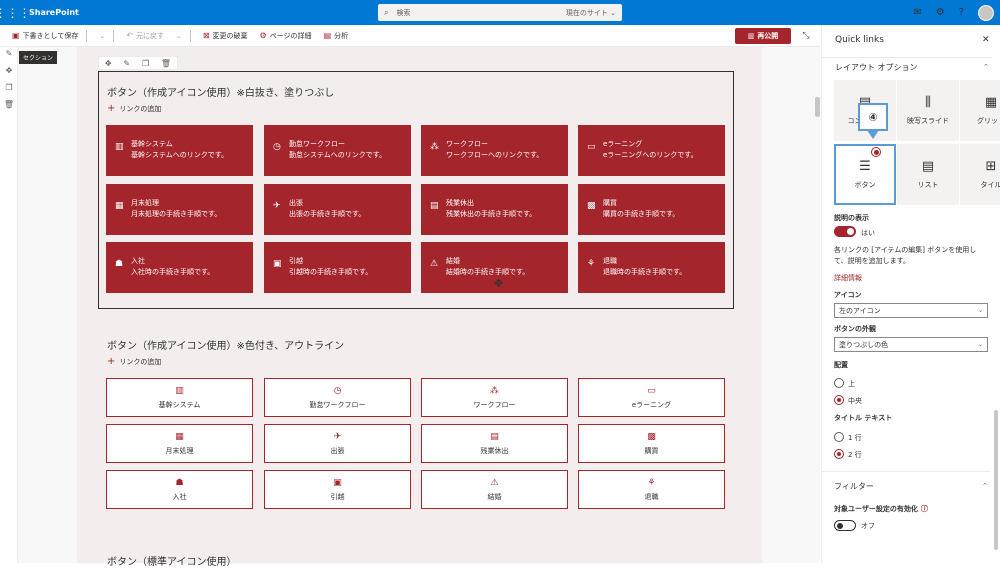 Image resolution: width=1000 pixels, height=568 pixels. Describe the element at coordinates (651, 267) in the screenshot. I see `quick-link-button: ⚘退職退職時の手続き手順です。` at that location.